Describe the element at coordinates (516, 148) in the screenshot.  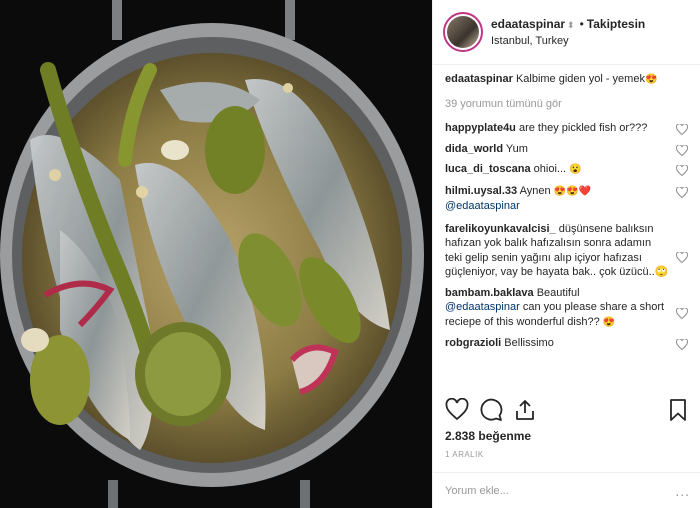
I see `comment-text: Yum` at that location.